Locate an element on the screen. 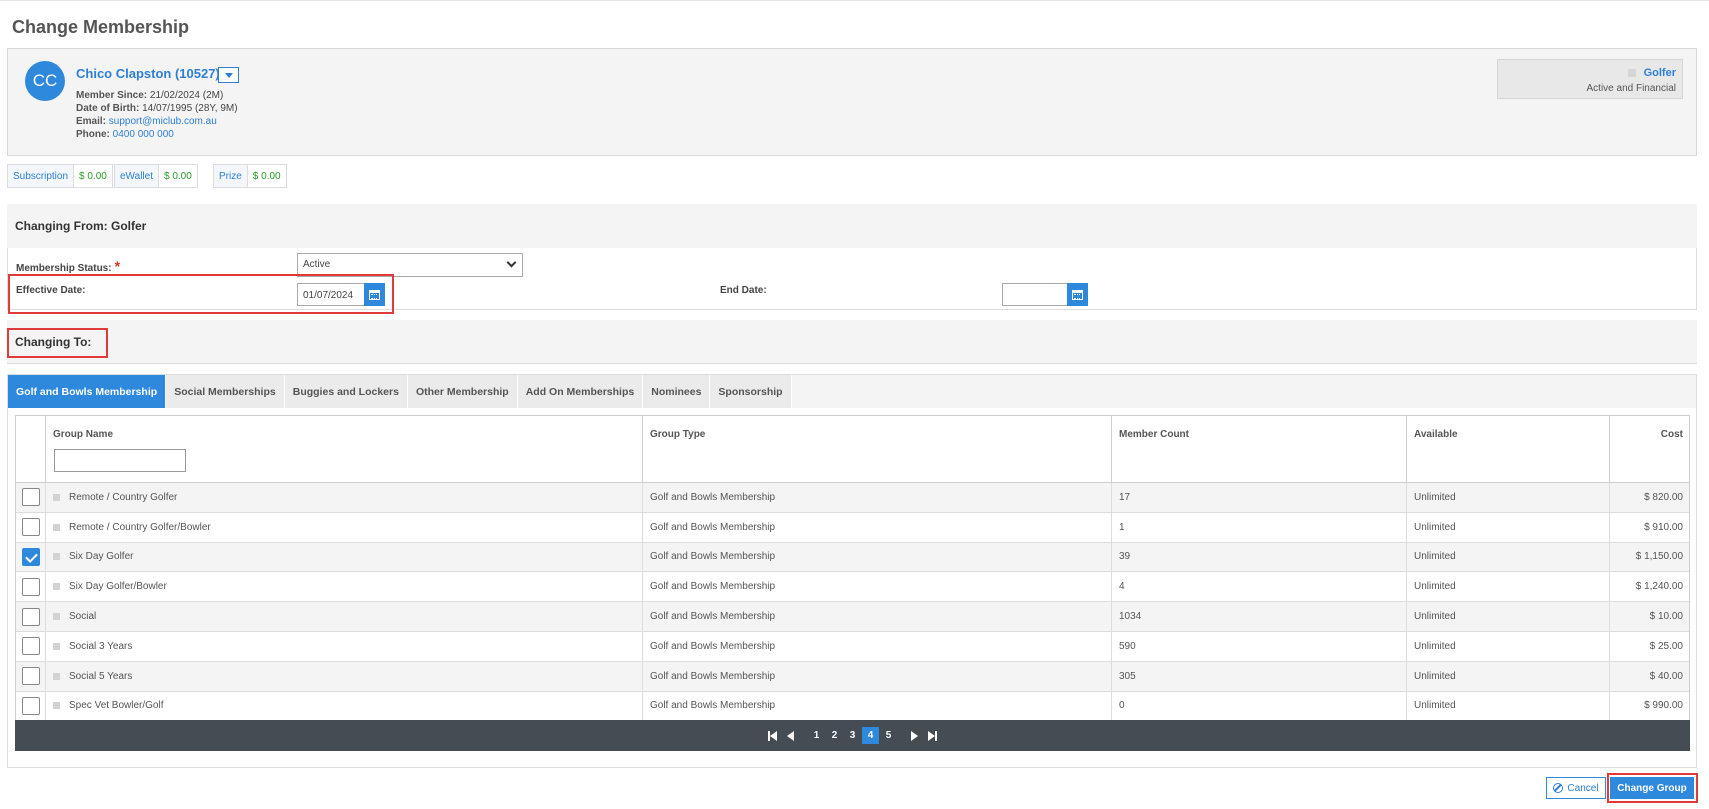 The height and width of the screenshot is (809, 1709). ewallet-balance: eWallet $ 0.00 is located at coordinates (156, 176).